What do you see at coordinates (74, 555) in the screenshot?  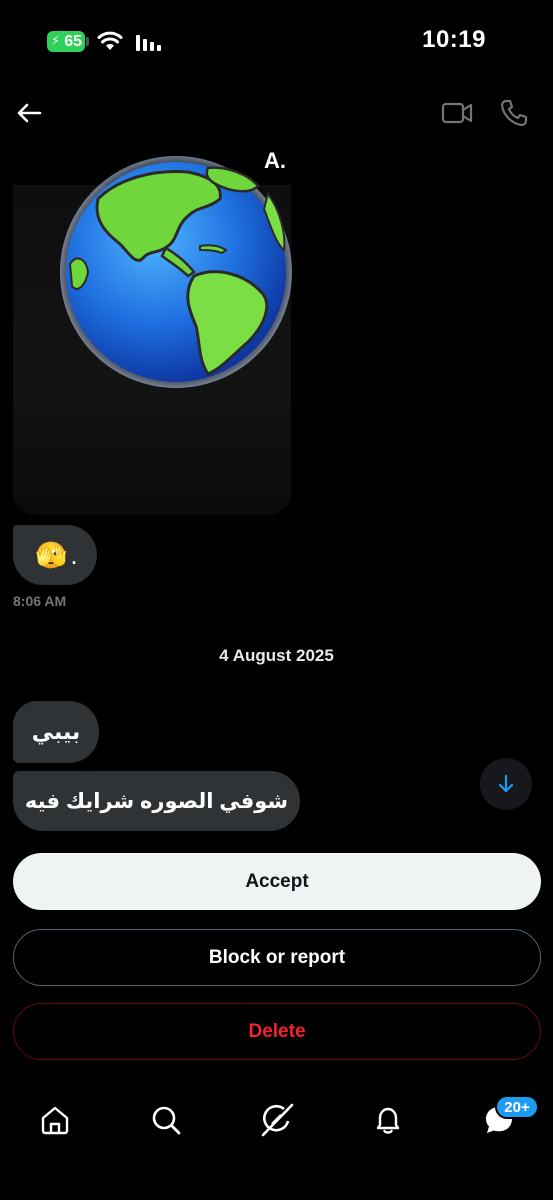 I see `emoji-message-suffix: .` at bounding box center [74, 555].